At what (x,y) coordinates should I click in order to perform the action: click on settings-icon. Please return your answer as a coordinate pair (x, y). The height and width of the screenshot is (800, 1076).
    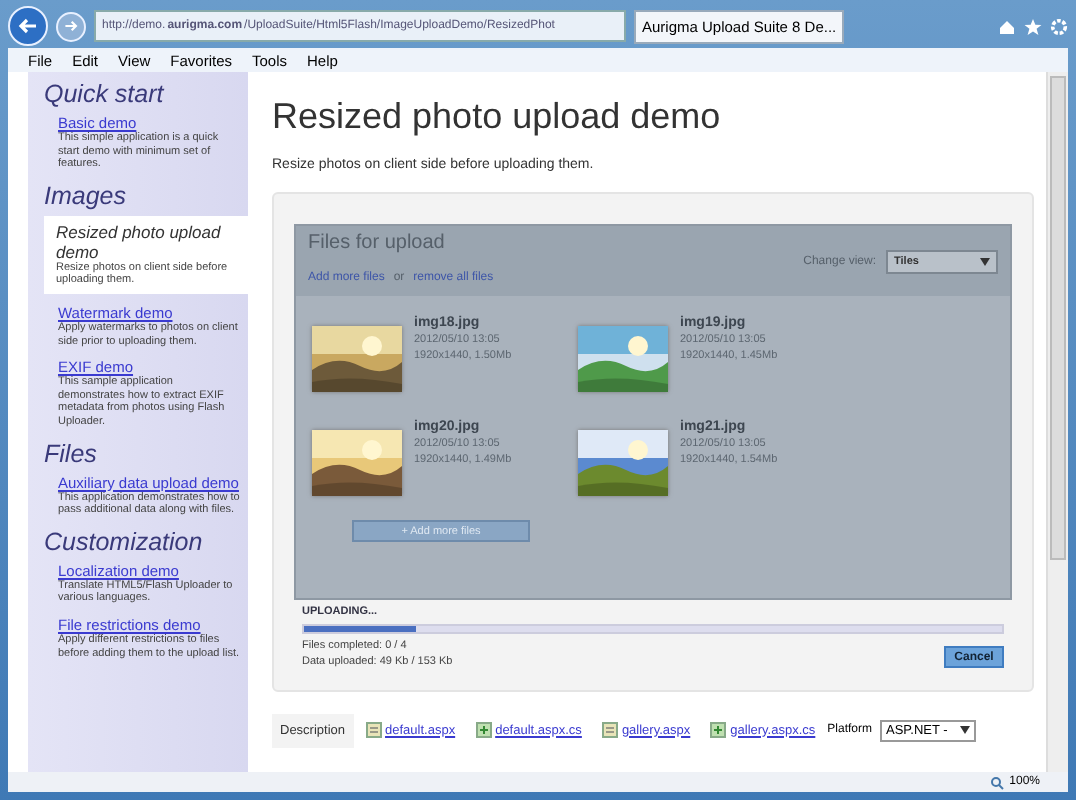
    Looking at the image, I should click on (1059, 26).